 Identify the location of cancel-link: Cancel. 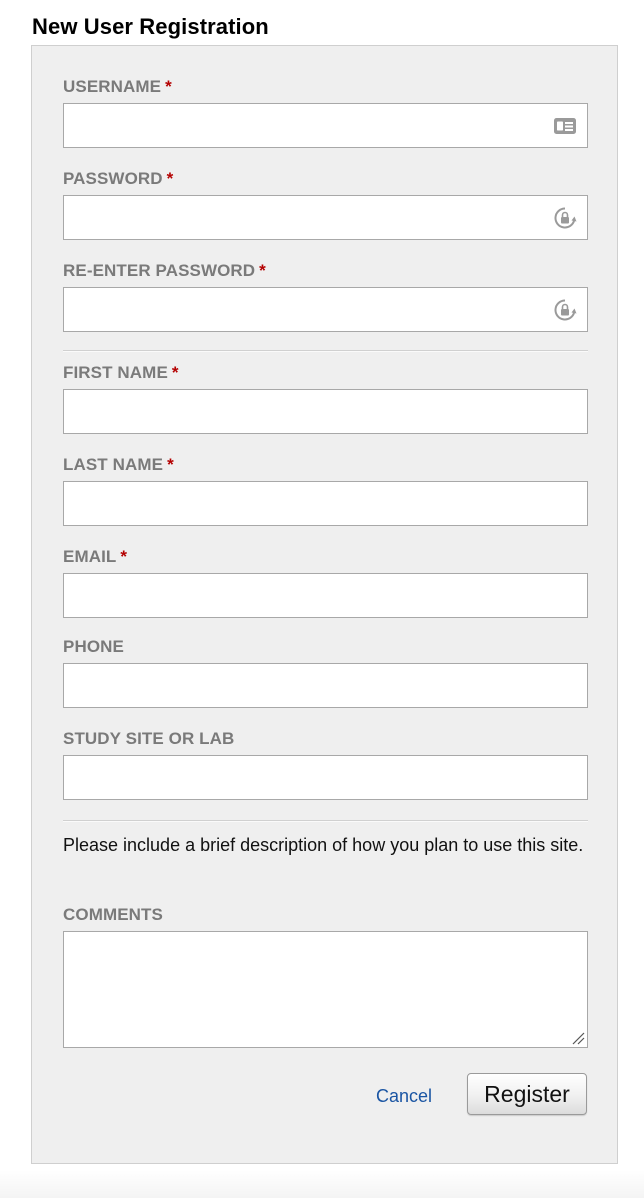
(404, 1096).